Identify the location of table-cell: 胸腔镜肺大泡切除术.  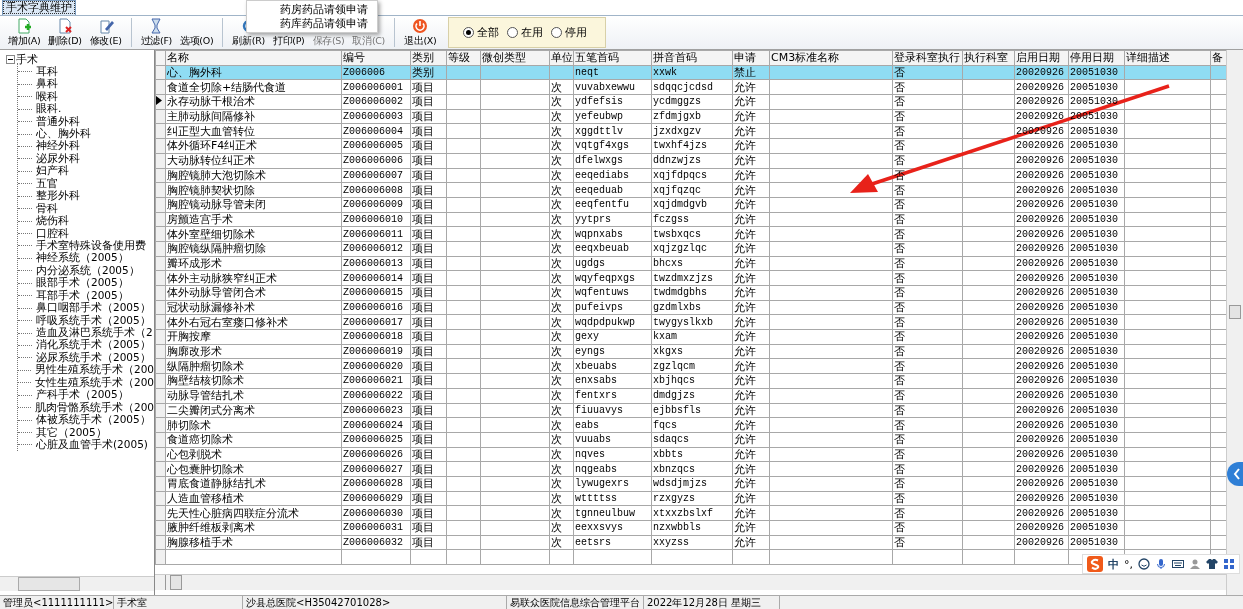
(253, 175).